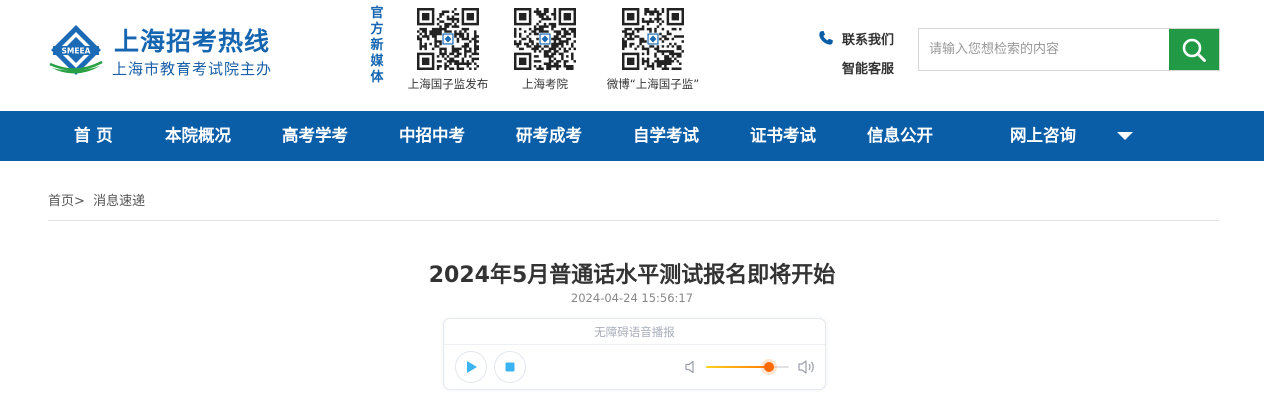 This screenshot has width=1264, height=401. I want to click on nav-item-home: 首 页, so click(93, 136).